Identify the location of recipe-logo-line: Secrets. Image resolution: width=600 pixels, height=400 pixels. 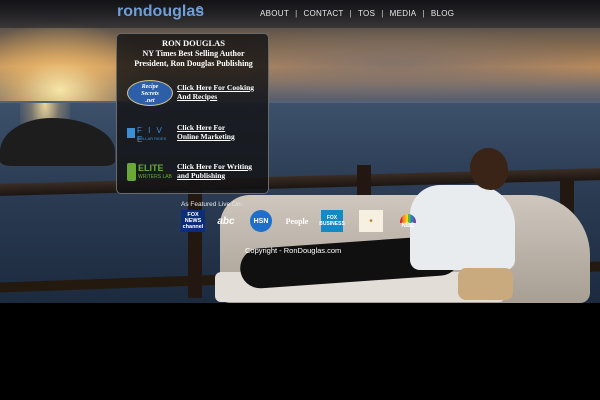
(150, 94).